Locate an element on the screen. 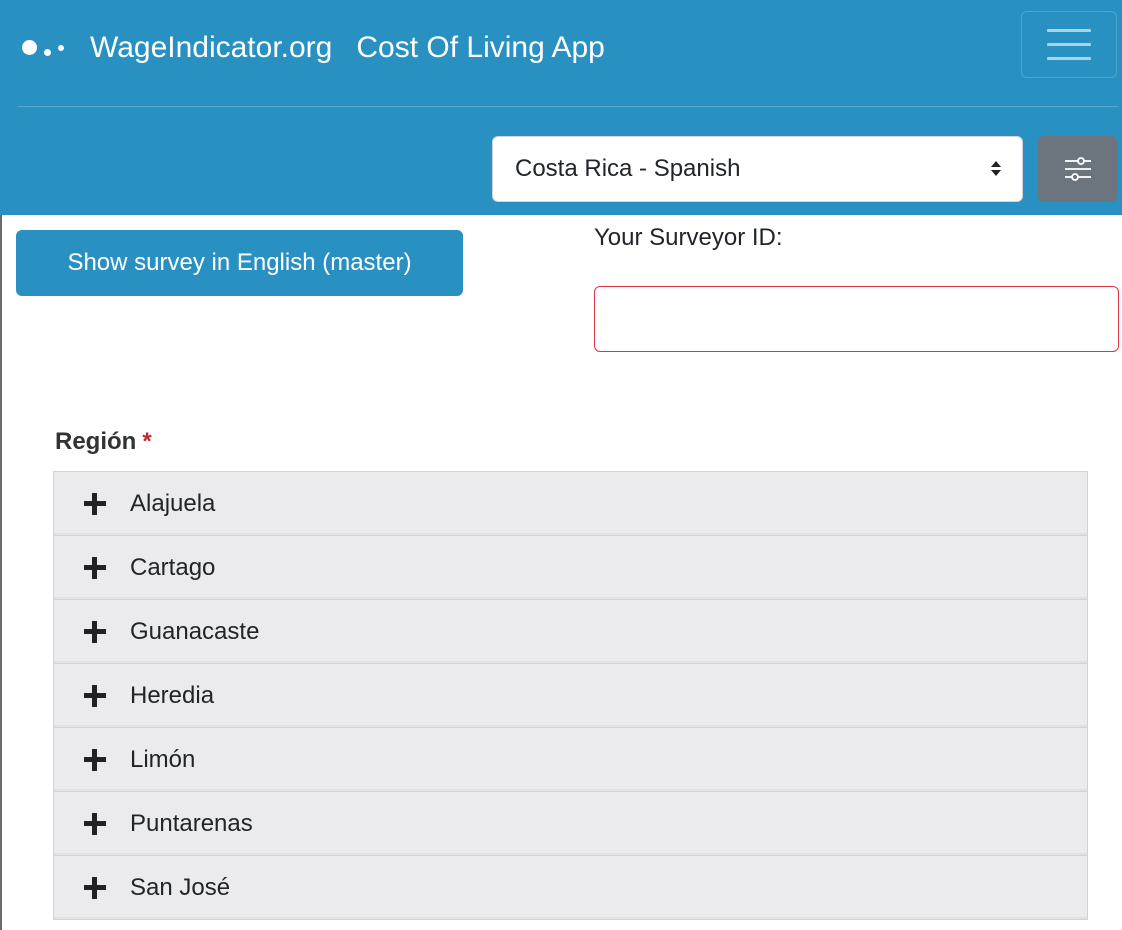 This screenshot has height=930, width=1122. chevron-updown-icon is located at coordinates (996, 169).